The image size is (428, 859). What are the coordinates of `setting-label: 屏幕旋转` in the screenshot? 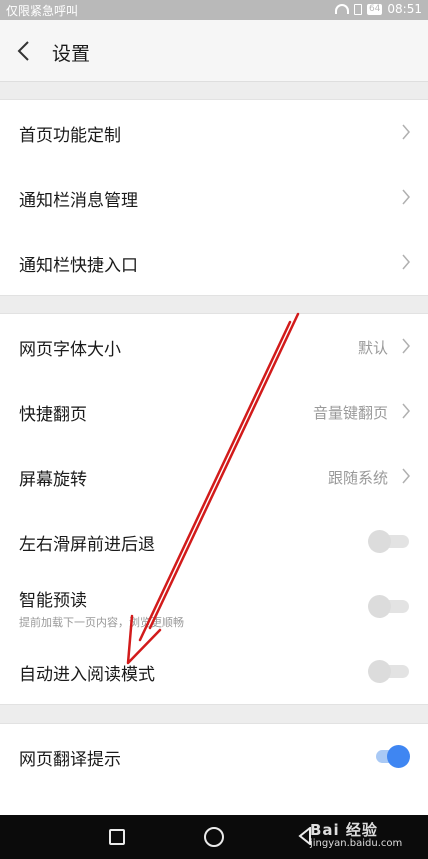 It's located at (53, 480).